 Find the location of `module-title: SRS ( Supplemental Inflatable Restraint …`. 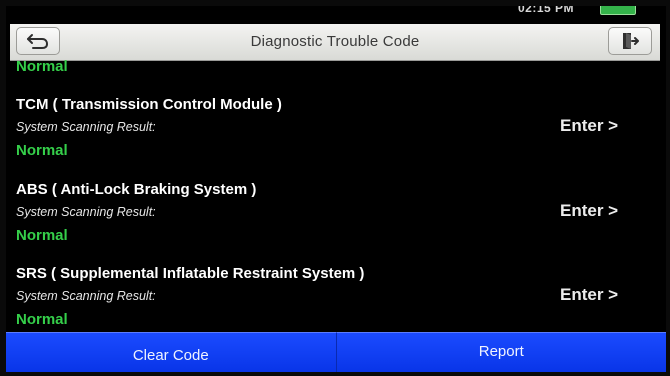

module-title: SRS ( Supplemental Inflatable Restraint … is located at coordinates (190, 273).